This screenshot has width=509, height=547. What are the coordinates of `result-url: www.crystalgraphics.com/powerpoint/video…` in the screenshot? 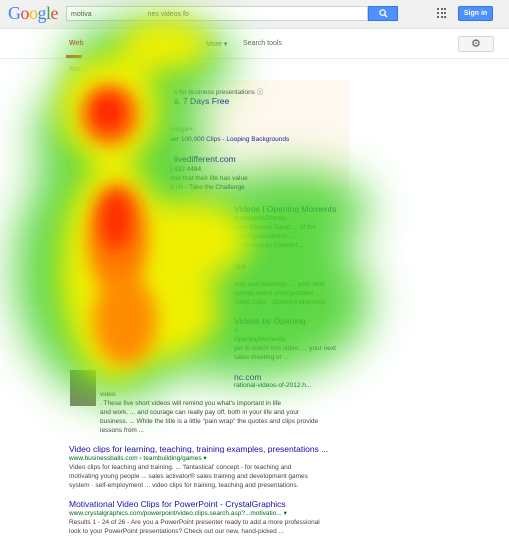 It's located at (178, 513).